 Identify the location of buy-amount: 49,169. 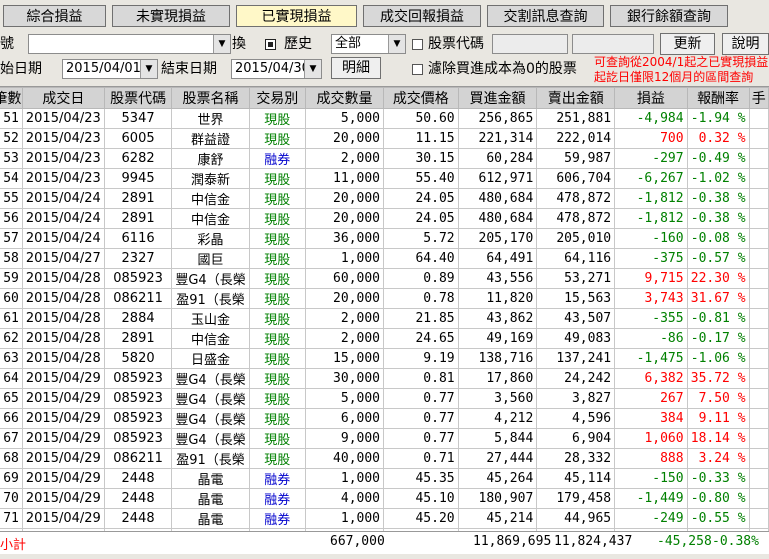
(497, 338).